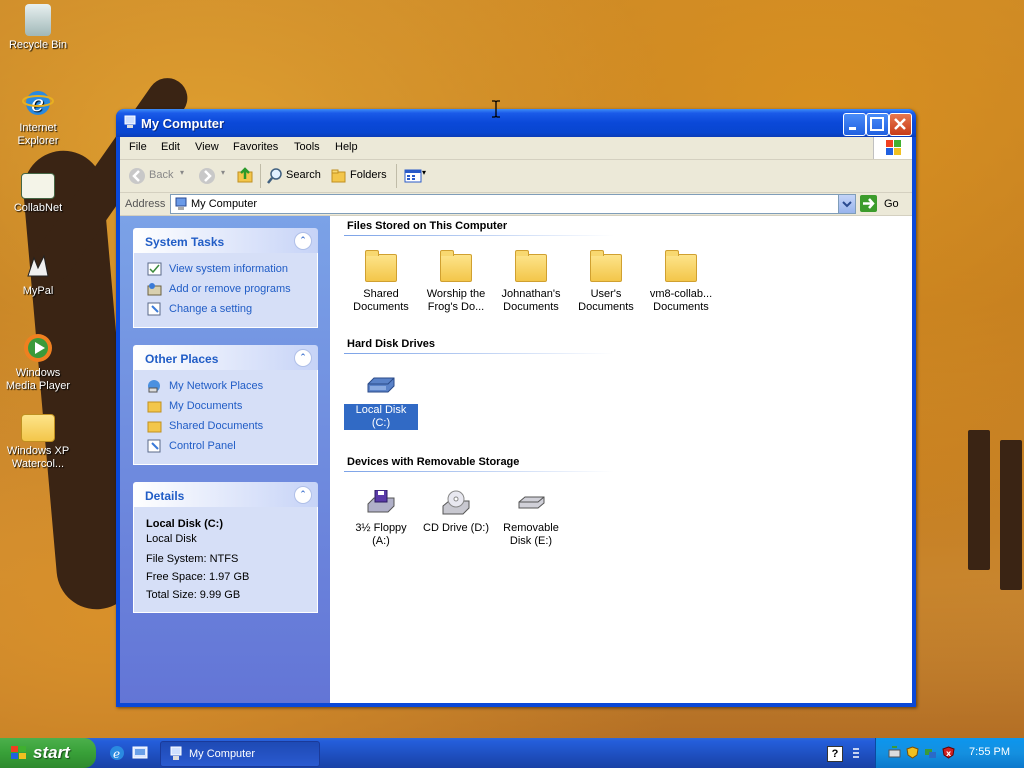 The height and width of the screenshot is (768, 1024). What do you see at coordinates (877, 124) in the screenshot?
I see `maximize-button` at bounding box center [877, 124].